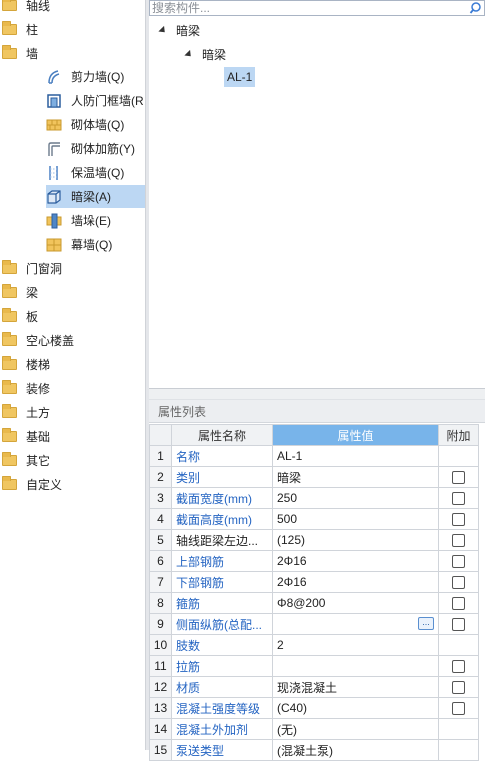 This screenshot has width=485, height=761. I want to click on property-value: 2, so click(355, 645).